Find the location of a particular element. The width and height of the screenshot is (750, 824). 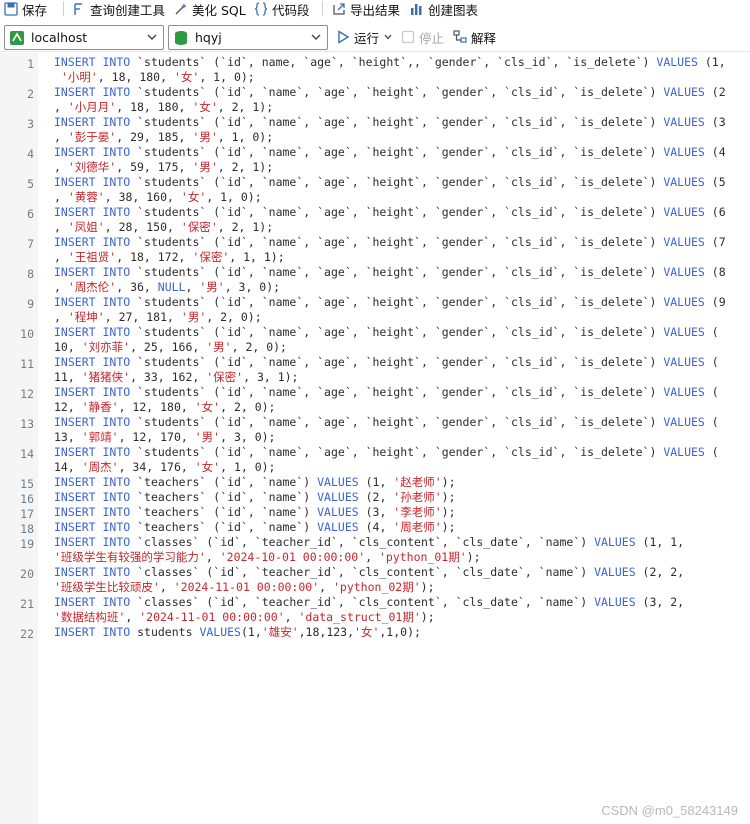

line-number: 15 is located at coordinates (27, 484).